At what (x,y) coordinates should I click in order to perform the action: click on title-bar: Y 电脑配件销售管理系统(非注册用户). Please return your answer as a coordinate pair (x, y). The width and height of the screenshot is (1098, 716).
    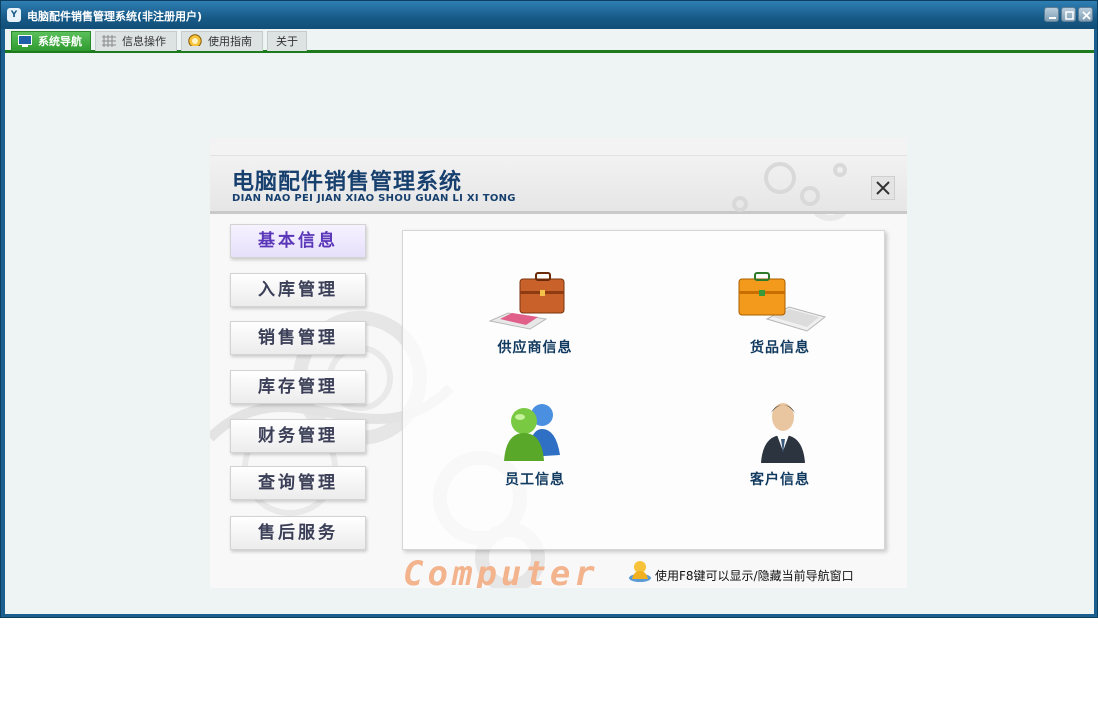
    Looking at the image, I should click on (549, 15).